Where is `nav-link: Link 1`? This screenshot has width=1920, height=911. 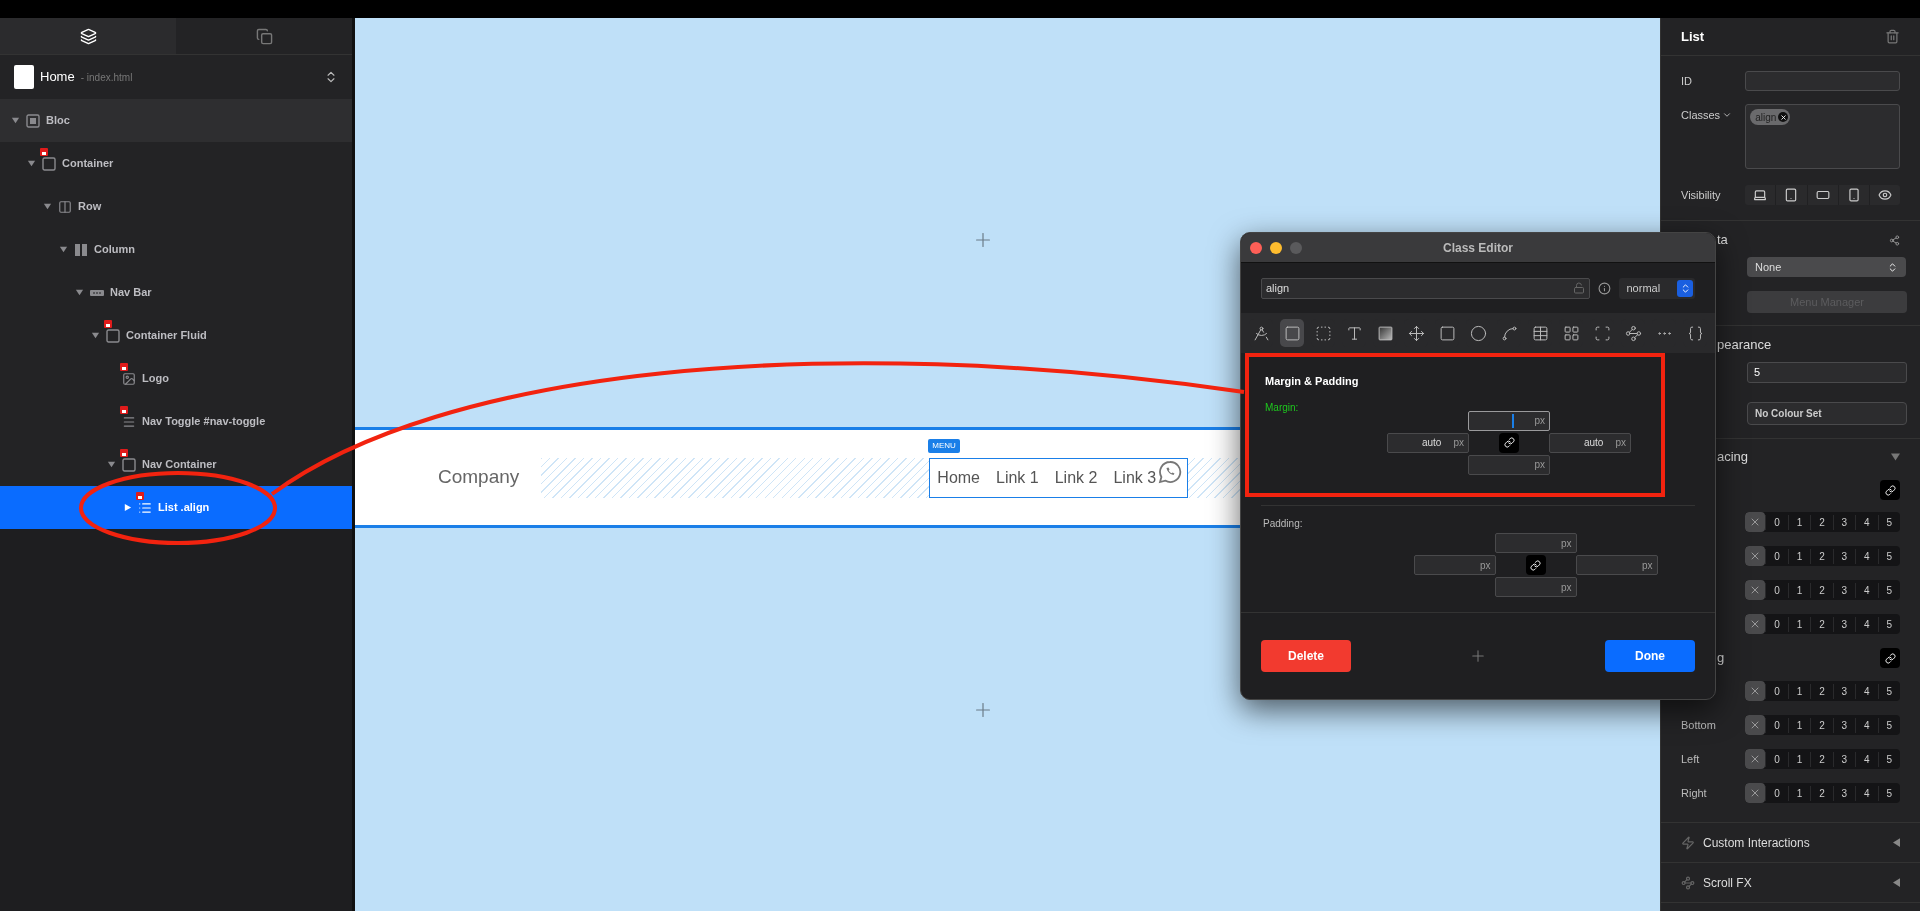
nav-link: Link 1 is located at coordinates (1017, 477).